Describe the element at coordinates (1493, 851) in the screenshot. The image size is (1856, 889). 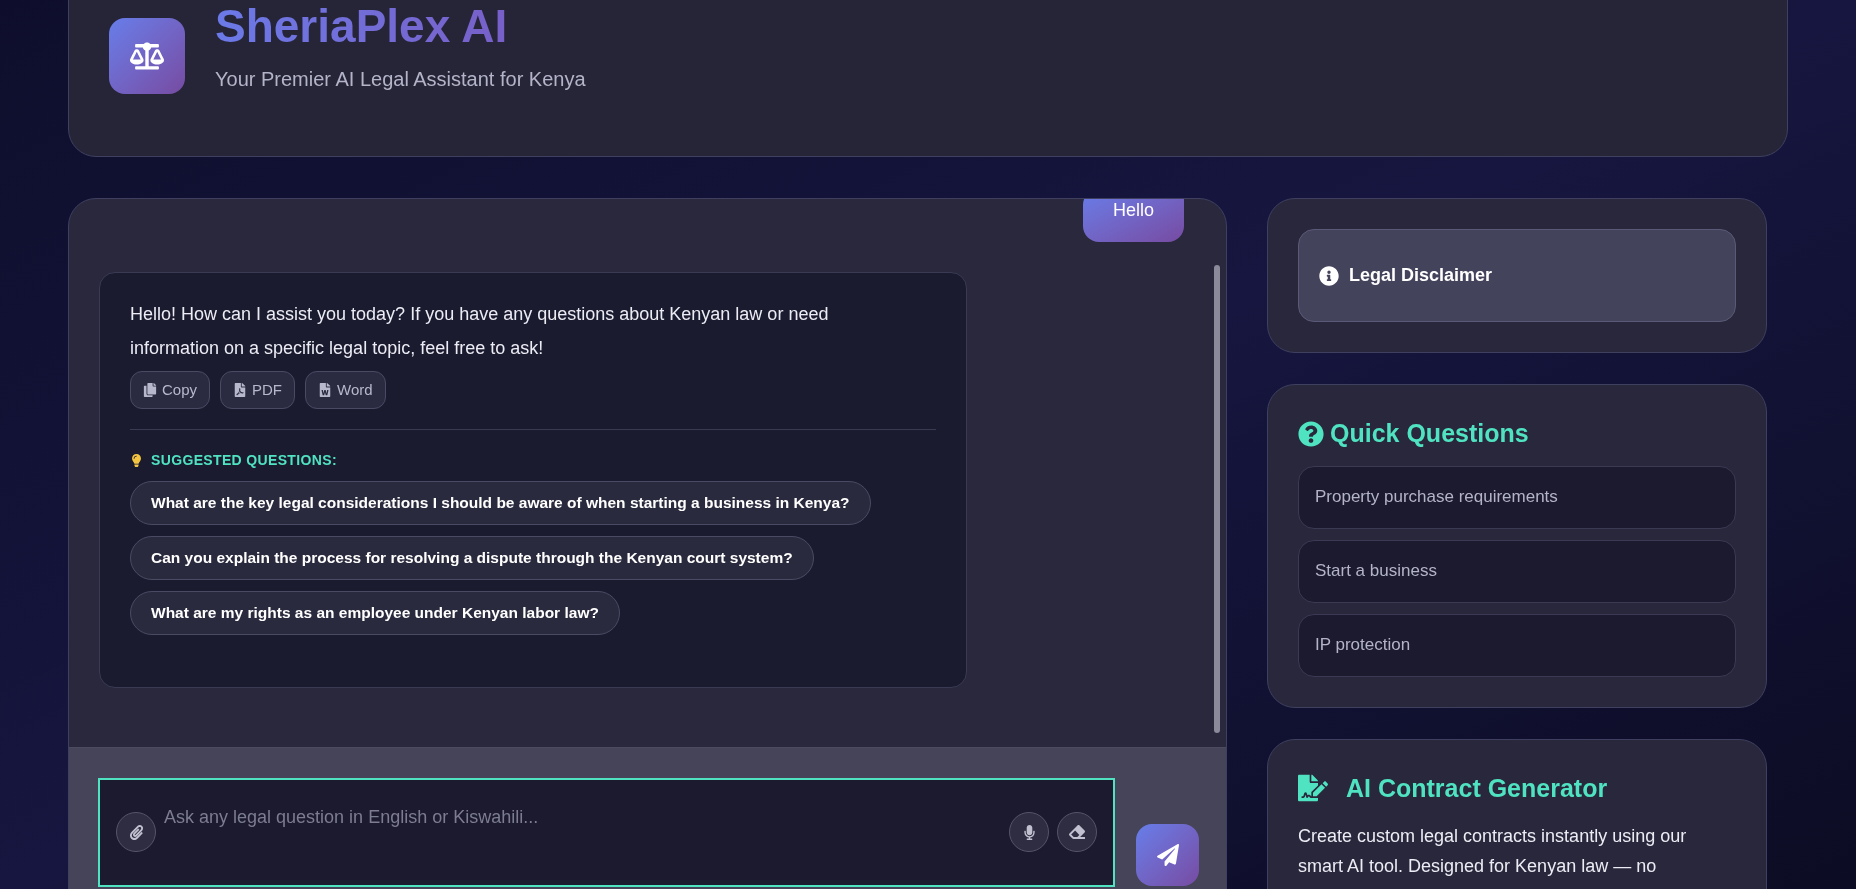
I see `contract-generator-description: Create custom legal contracts instantly using our smart AI tool. Designed for Kenyan law — no` at that location.